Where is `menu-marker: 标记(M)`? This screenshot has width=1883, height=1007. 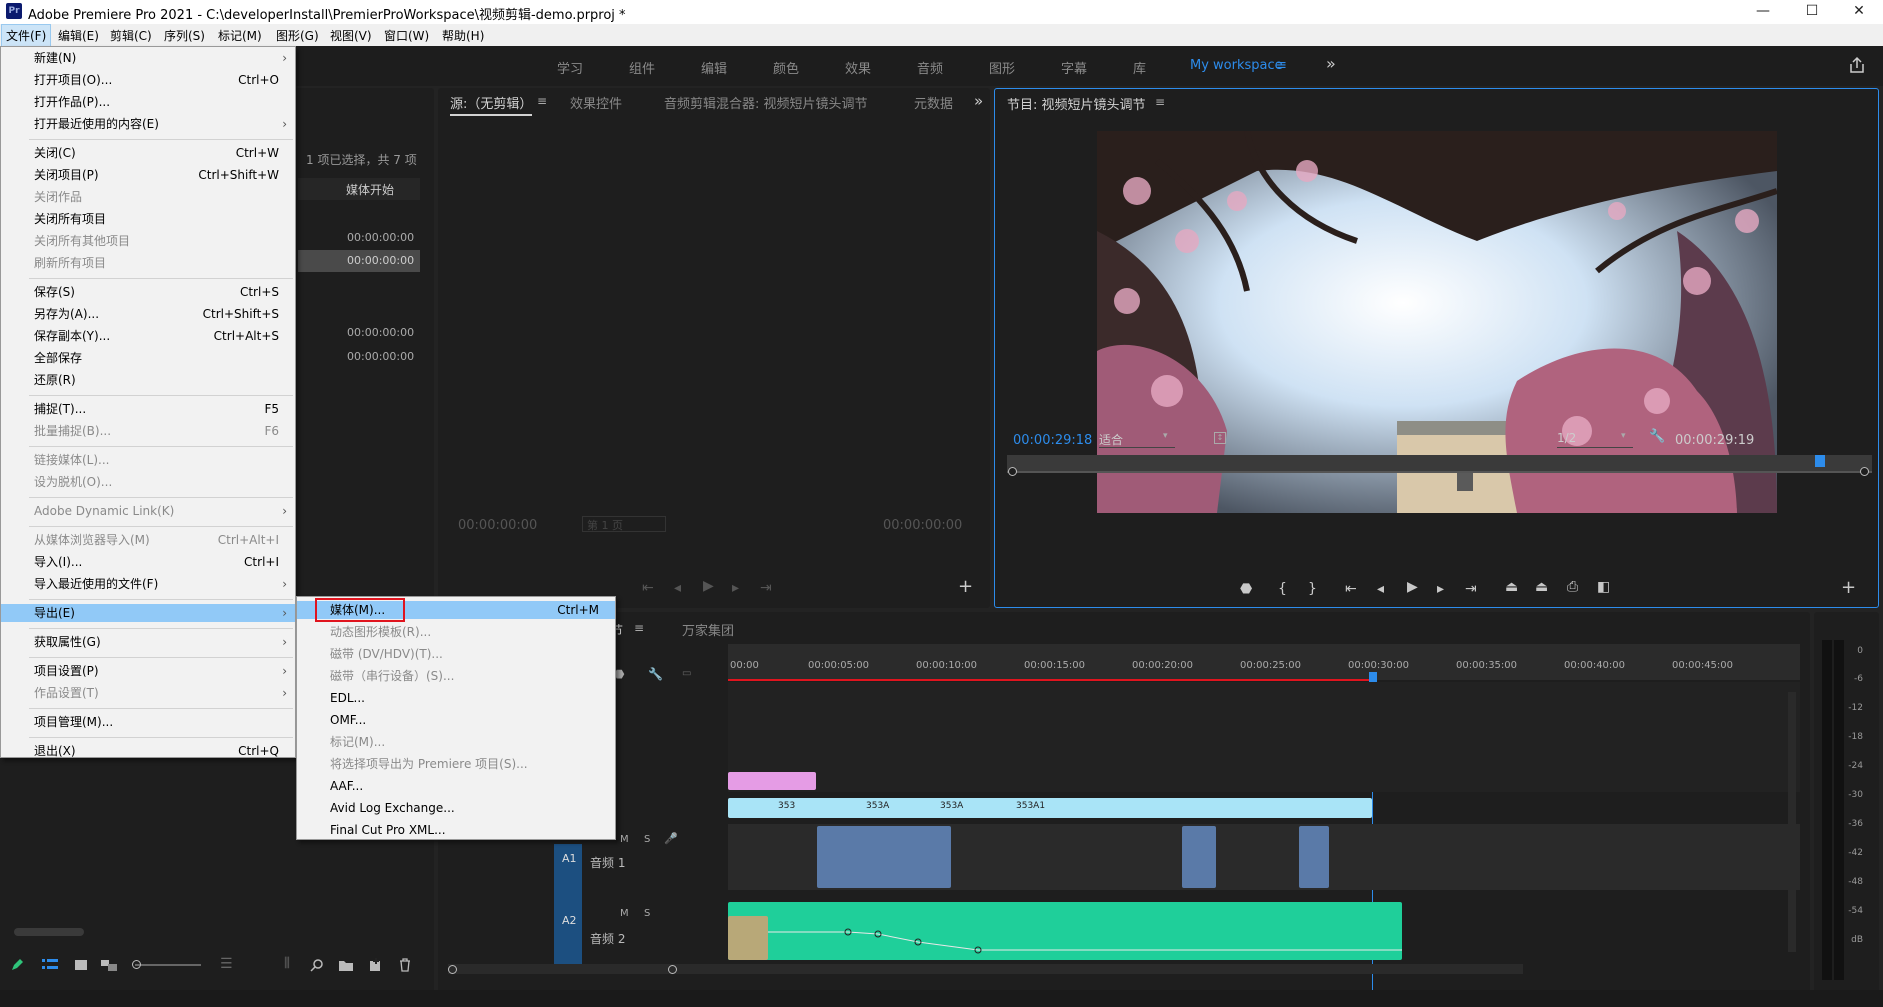
menu-marker: 标记(M) is located at coordinates (240, 35).